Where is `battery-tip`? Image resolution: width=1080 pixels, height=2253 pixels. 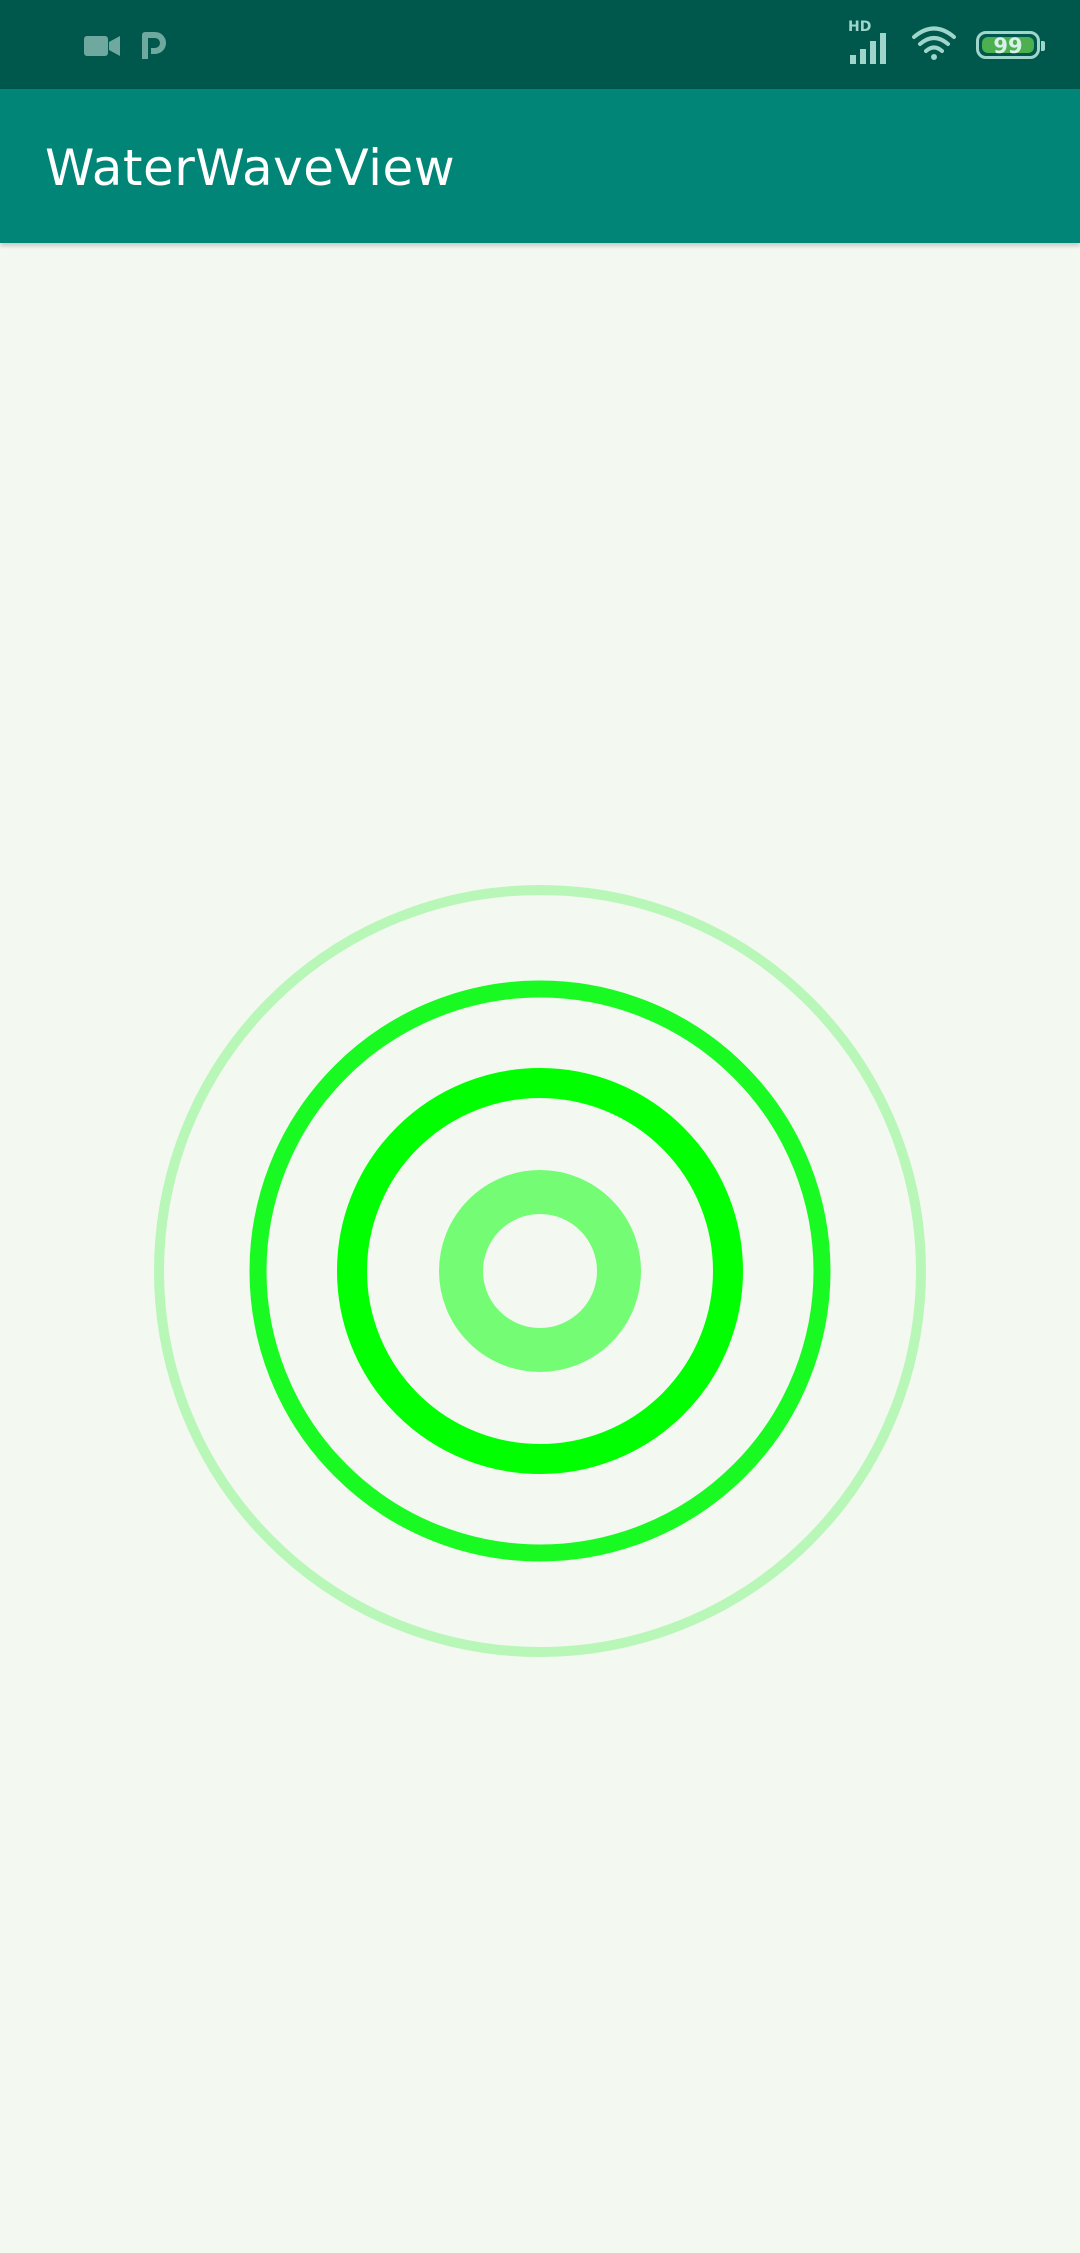 battery-tip is located at coordinates (1043, 46).